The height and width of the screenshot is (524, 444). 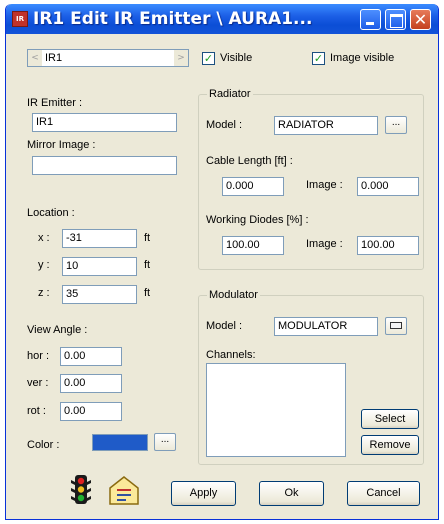 What do you see at coordinates (104, 165) in the screenshot?
I see `mirror-image-field` at bounding box center [104, 165].